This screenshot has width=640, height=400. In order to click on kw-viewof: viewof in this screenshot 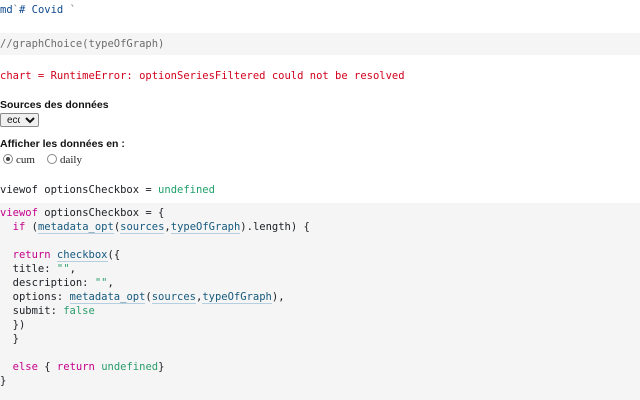, I will do `click(19, 213)`.